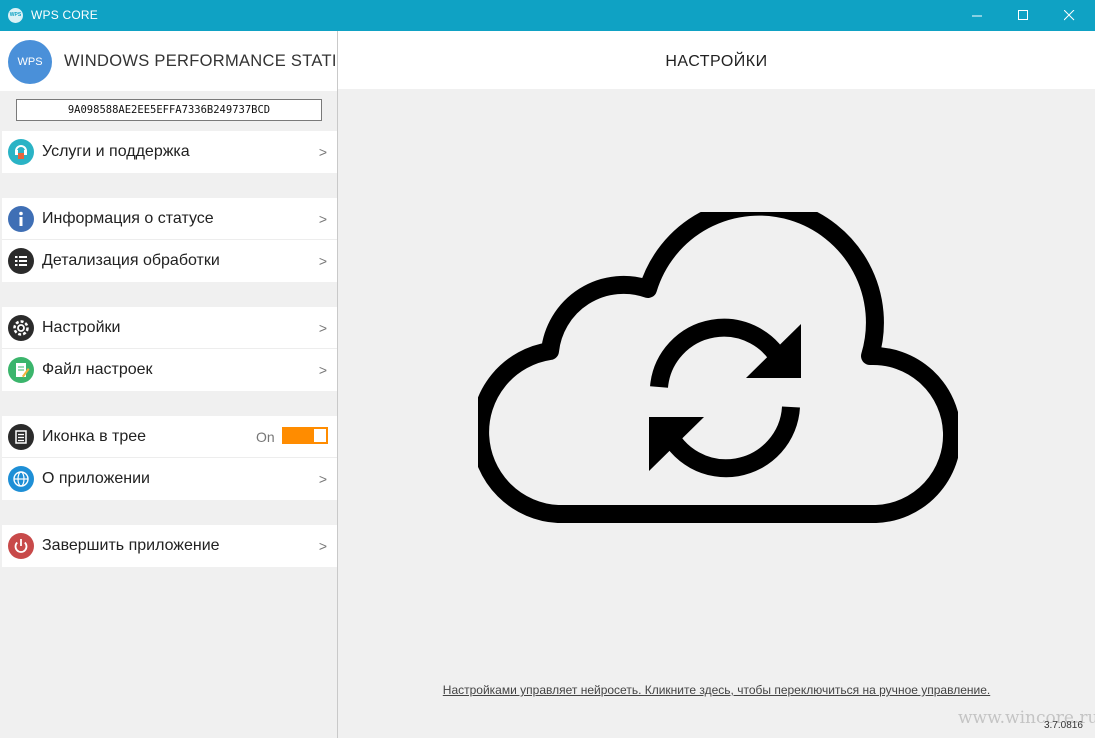 The image size is (1095, 738). What do you see at coordinates (320, 435) in the screenshot?
I see `toggle-knob` at bounding box center [320, 435].